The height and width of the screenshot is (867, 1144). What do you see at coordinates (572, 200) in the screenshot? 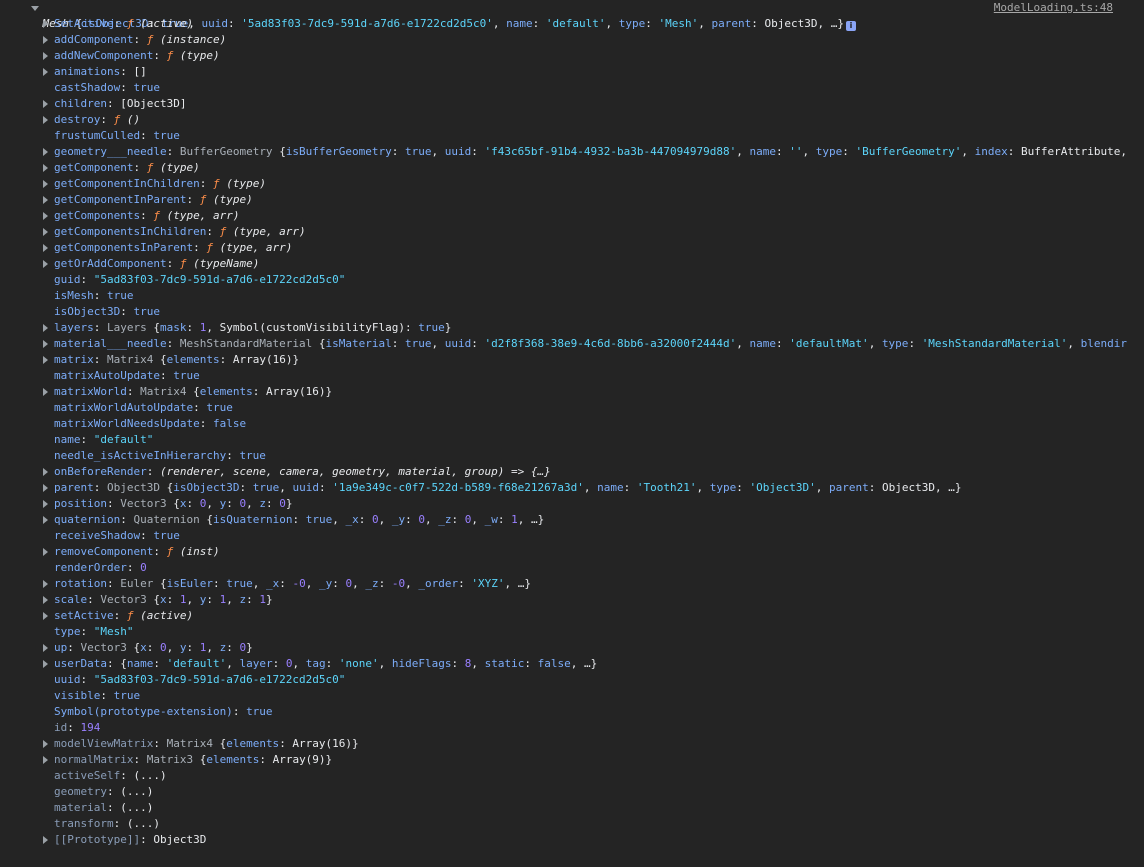
I see `property-row: getComponentInParent: ƒ (type)` at bounding box center [572, 200].